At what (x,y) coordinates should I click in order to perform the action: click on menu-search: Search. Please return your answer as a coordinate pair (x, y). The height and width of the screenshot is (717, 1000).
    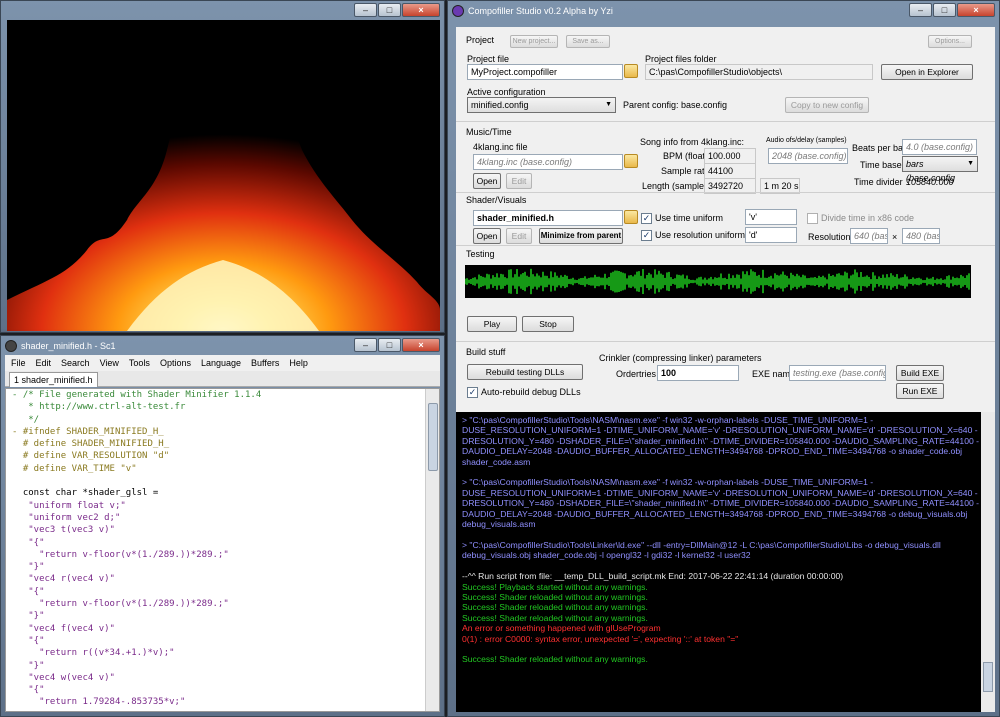
    Looking at the image, I should click on (75, 363).